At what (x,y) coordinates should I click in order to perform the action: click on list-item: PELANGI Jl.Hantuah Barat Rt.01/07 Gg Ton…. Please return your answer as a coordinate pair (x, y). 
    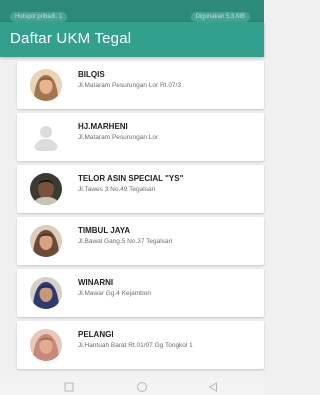
    Looking at the image, I should click on (140, 345).